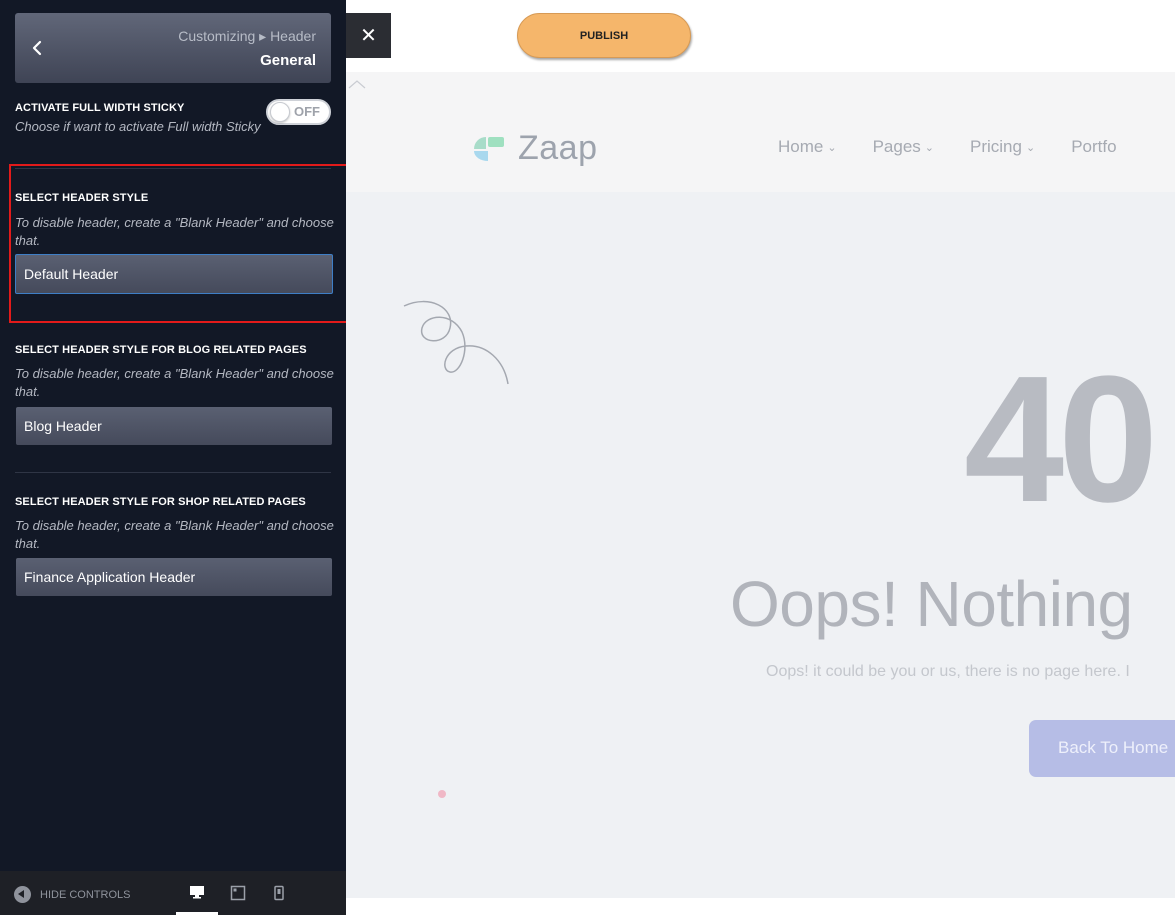  What do you see at coordinates (288, 60) in the screenshot?
I see `section-title: General` at bounding box center [288, 60].